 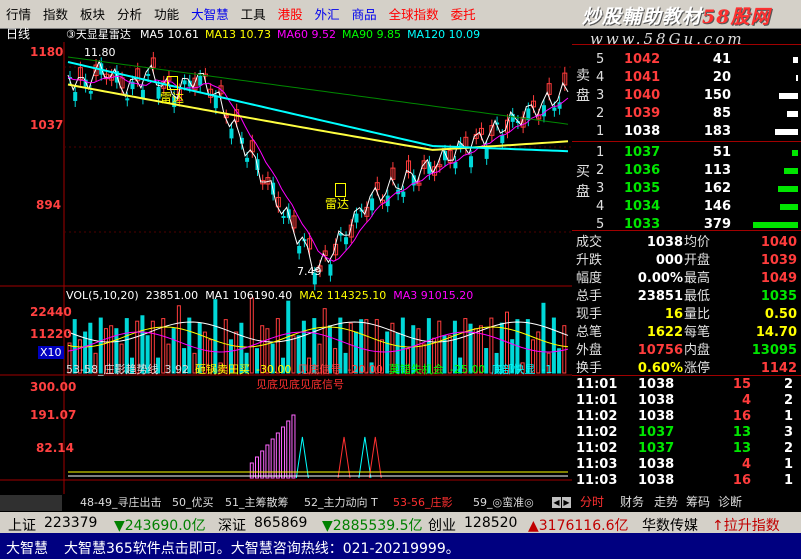 What do you see at coordinates (686, 278) in the screenshot?
I see `quote-stat-row: 幅度 0.00% 最高 1049` at bounding box center [686, 278].